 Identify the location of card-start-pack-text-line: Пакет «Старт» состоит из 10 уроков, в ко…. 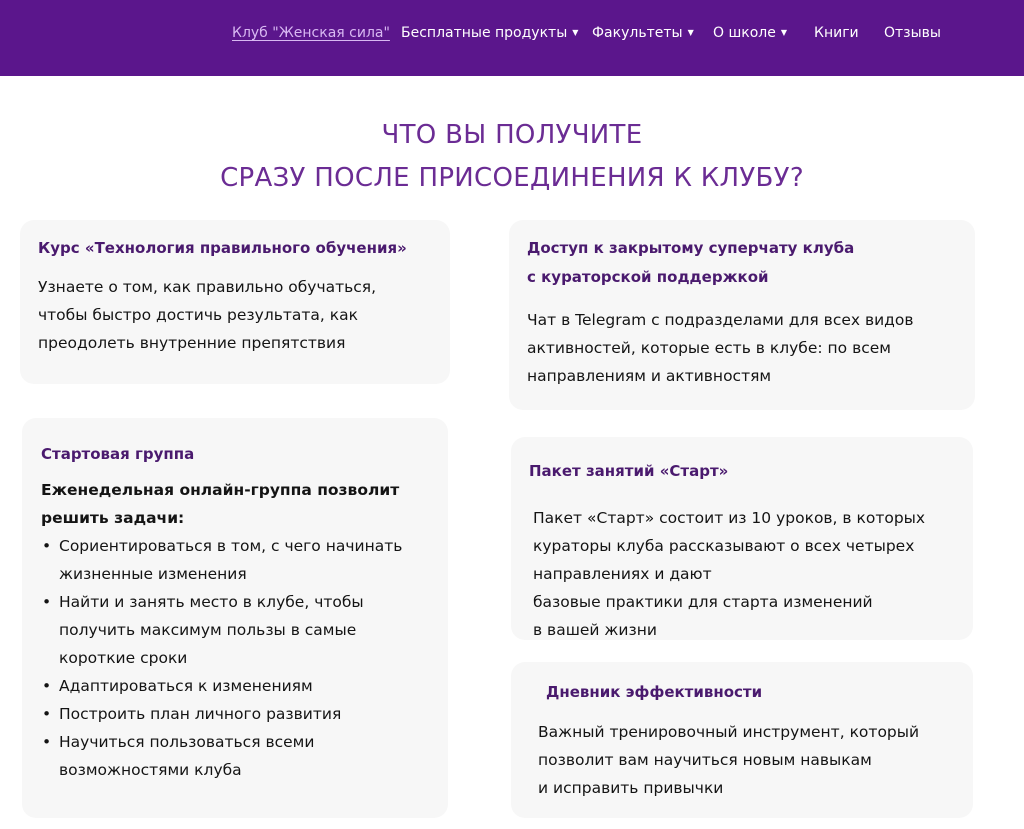
(729, 518).